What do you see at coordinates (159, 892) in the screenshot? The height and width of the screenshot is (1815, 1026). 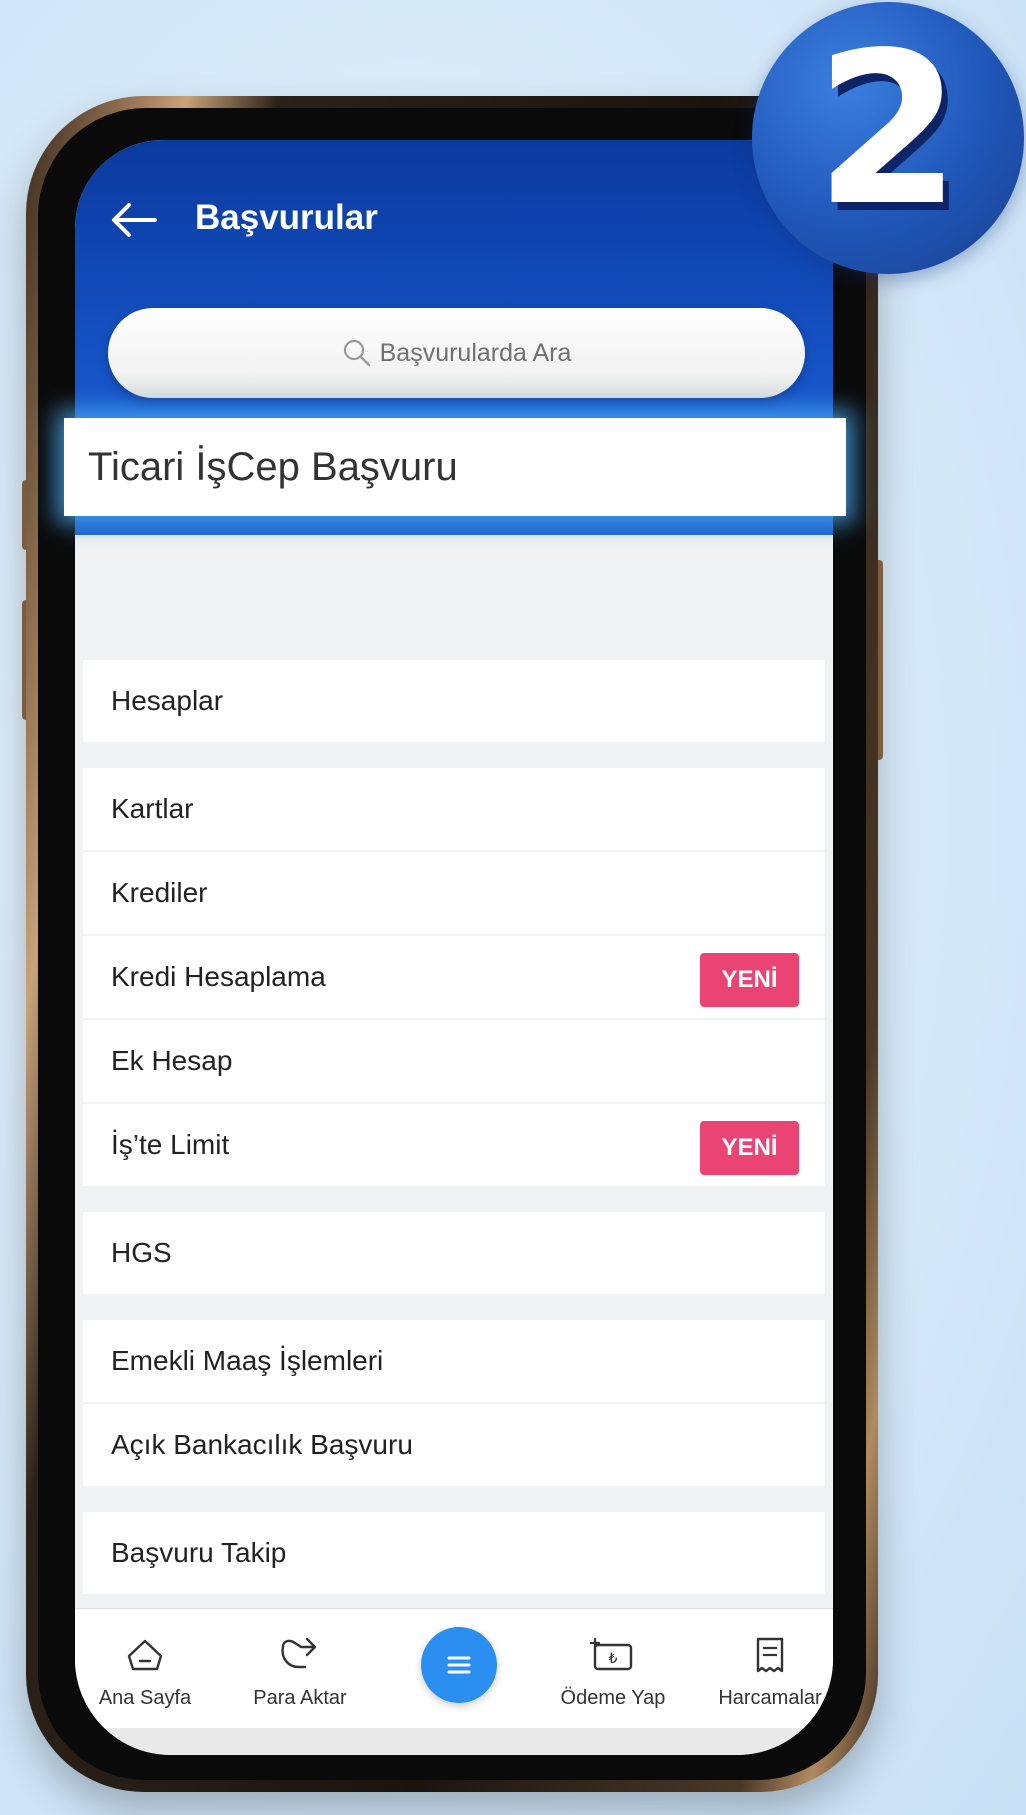 I see `list-item-label: Krediler` at bounding box center [159, 892].